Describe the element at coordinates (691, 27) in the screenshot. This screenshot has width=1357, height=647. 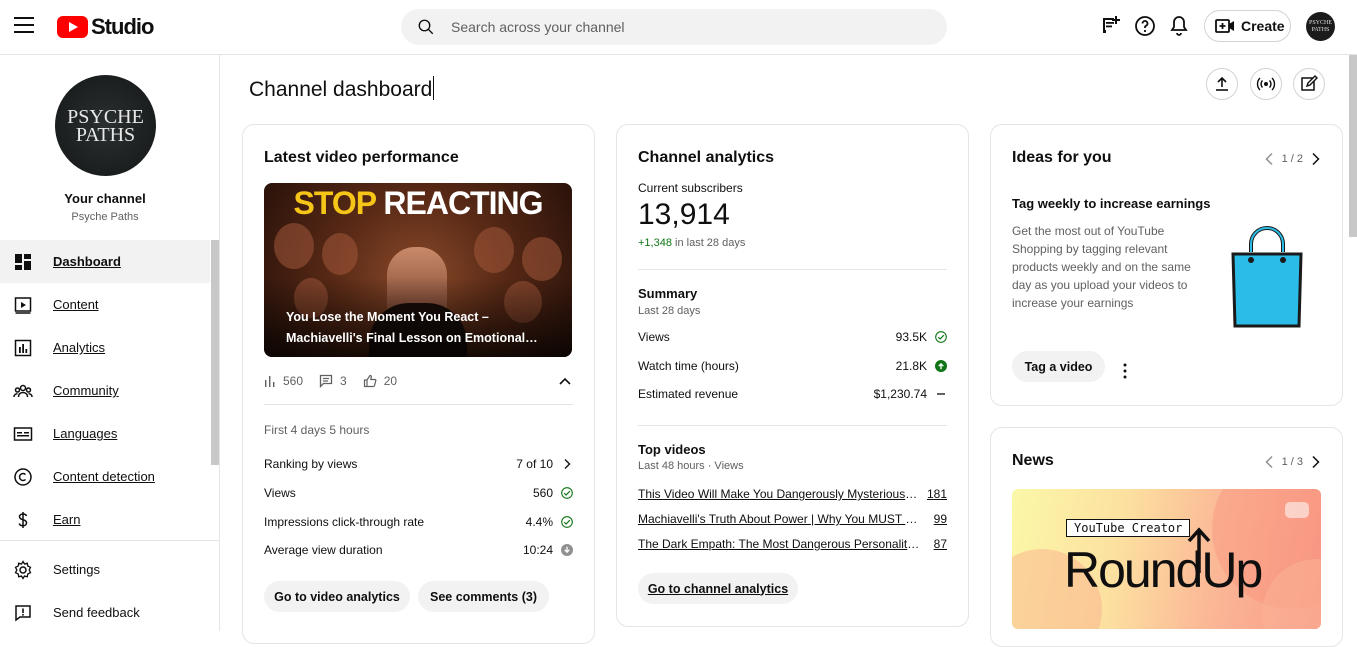
I see `search-input` at that location.